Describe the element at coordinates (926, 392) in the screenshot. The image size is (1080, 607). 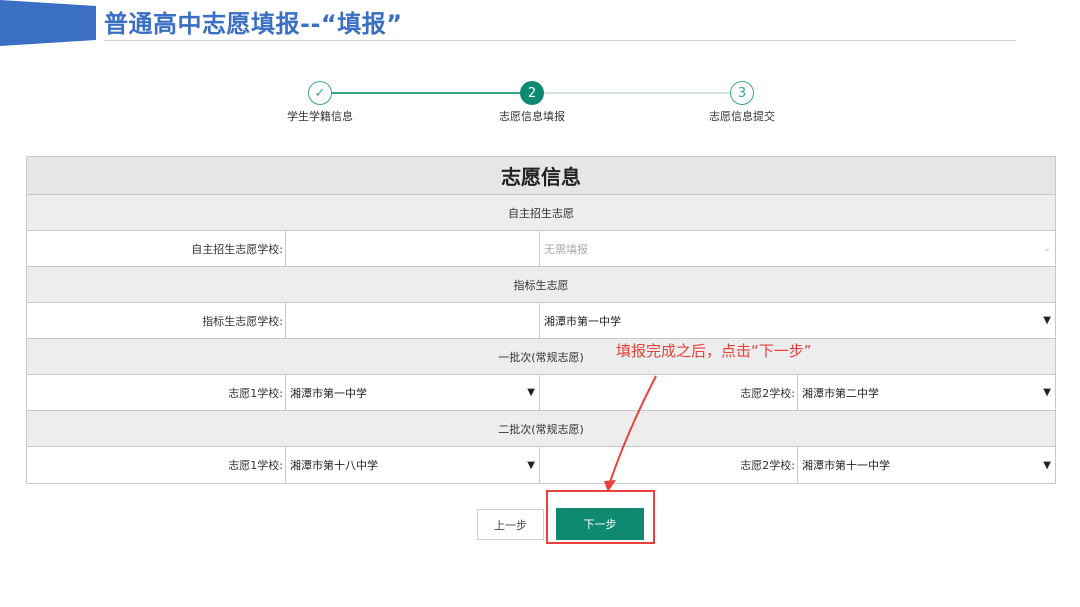
I see `batch-1-choice-2-select: 湘潭市第二中学 ▼` at that location.